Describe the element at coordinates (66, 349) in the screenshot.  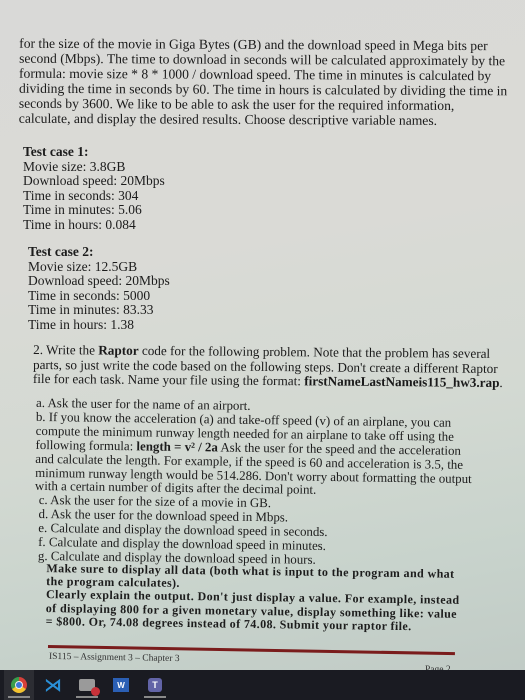
I see `question-2-prefix: 2. Write the` at that location.